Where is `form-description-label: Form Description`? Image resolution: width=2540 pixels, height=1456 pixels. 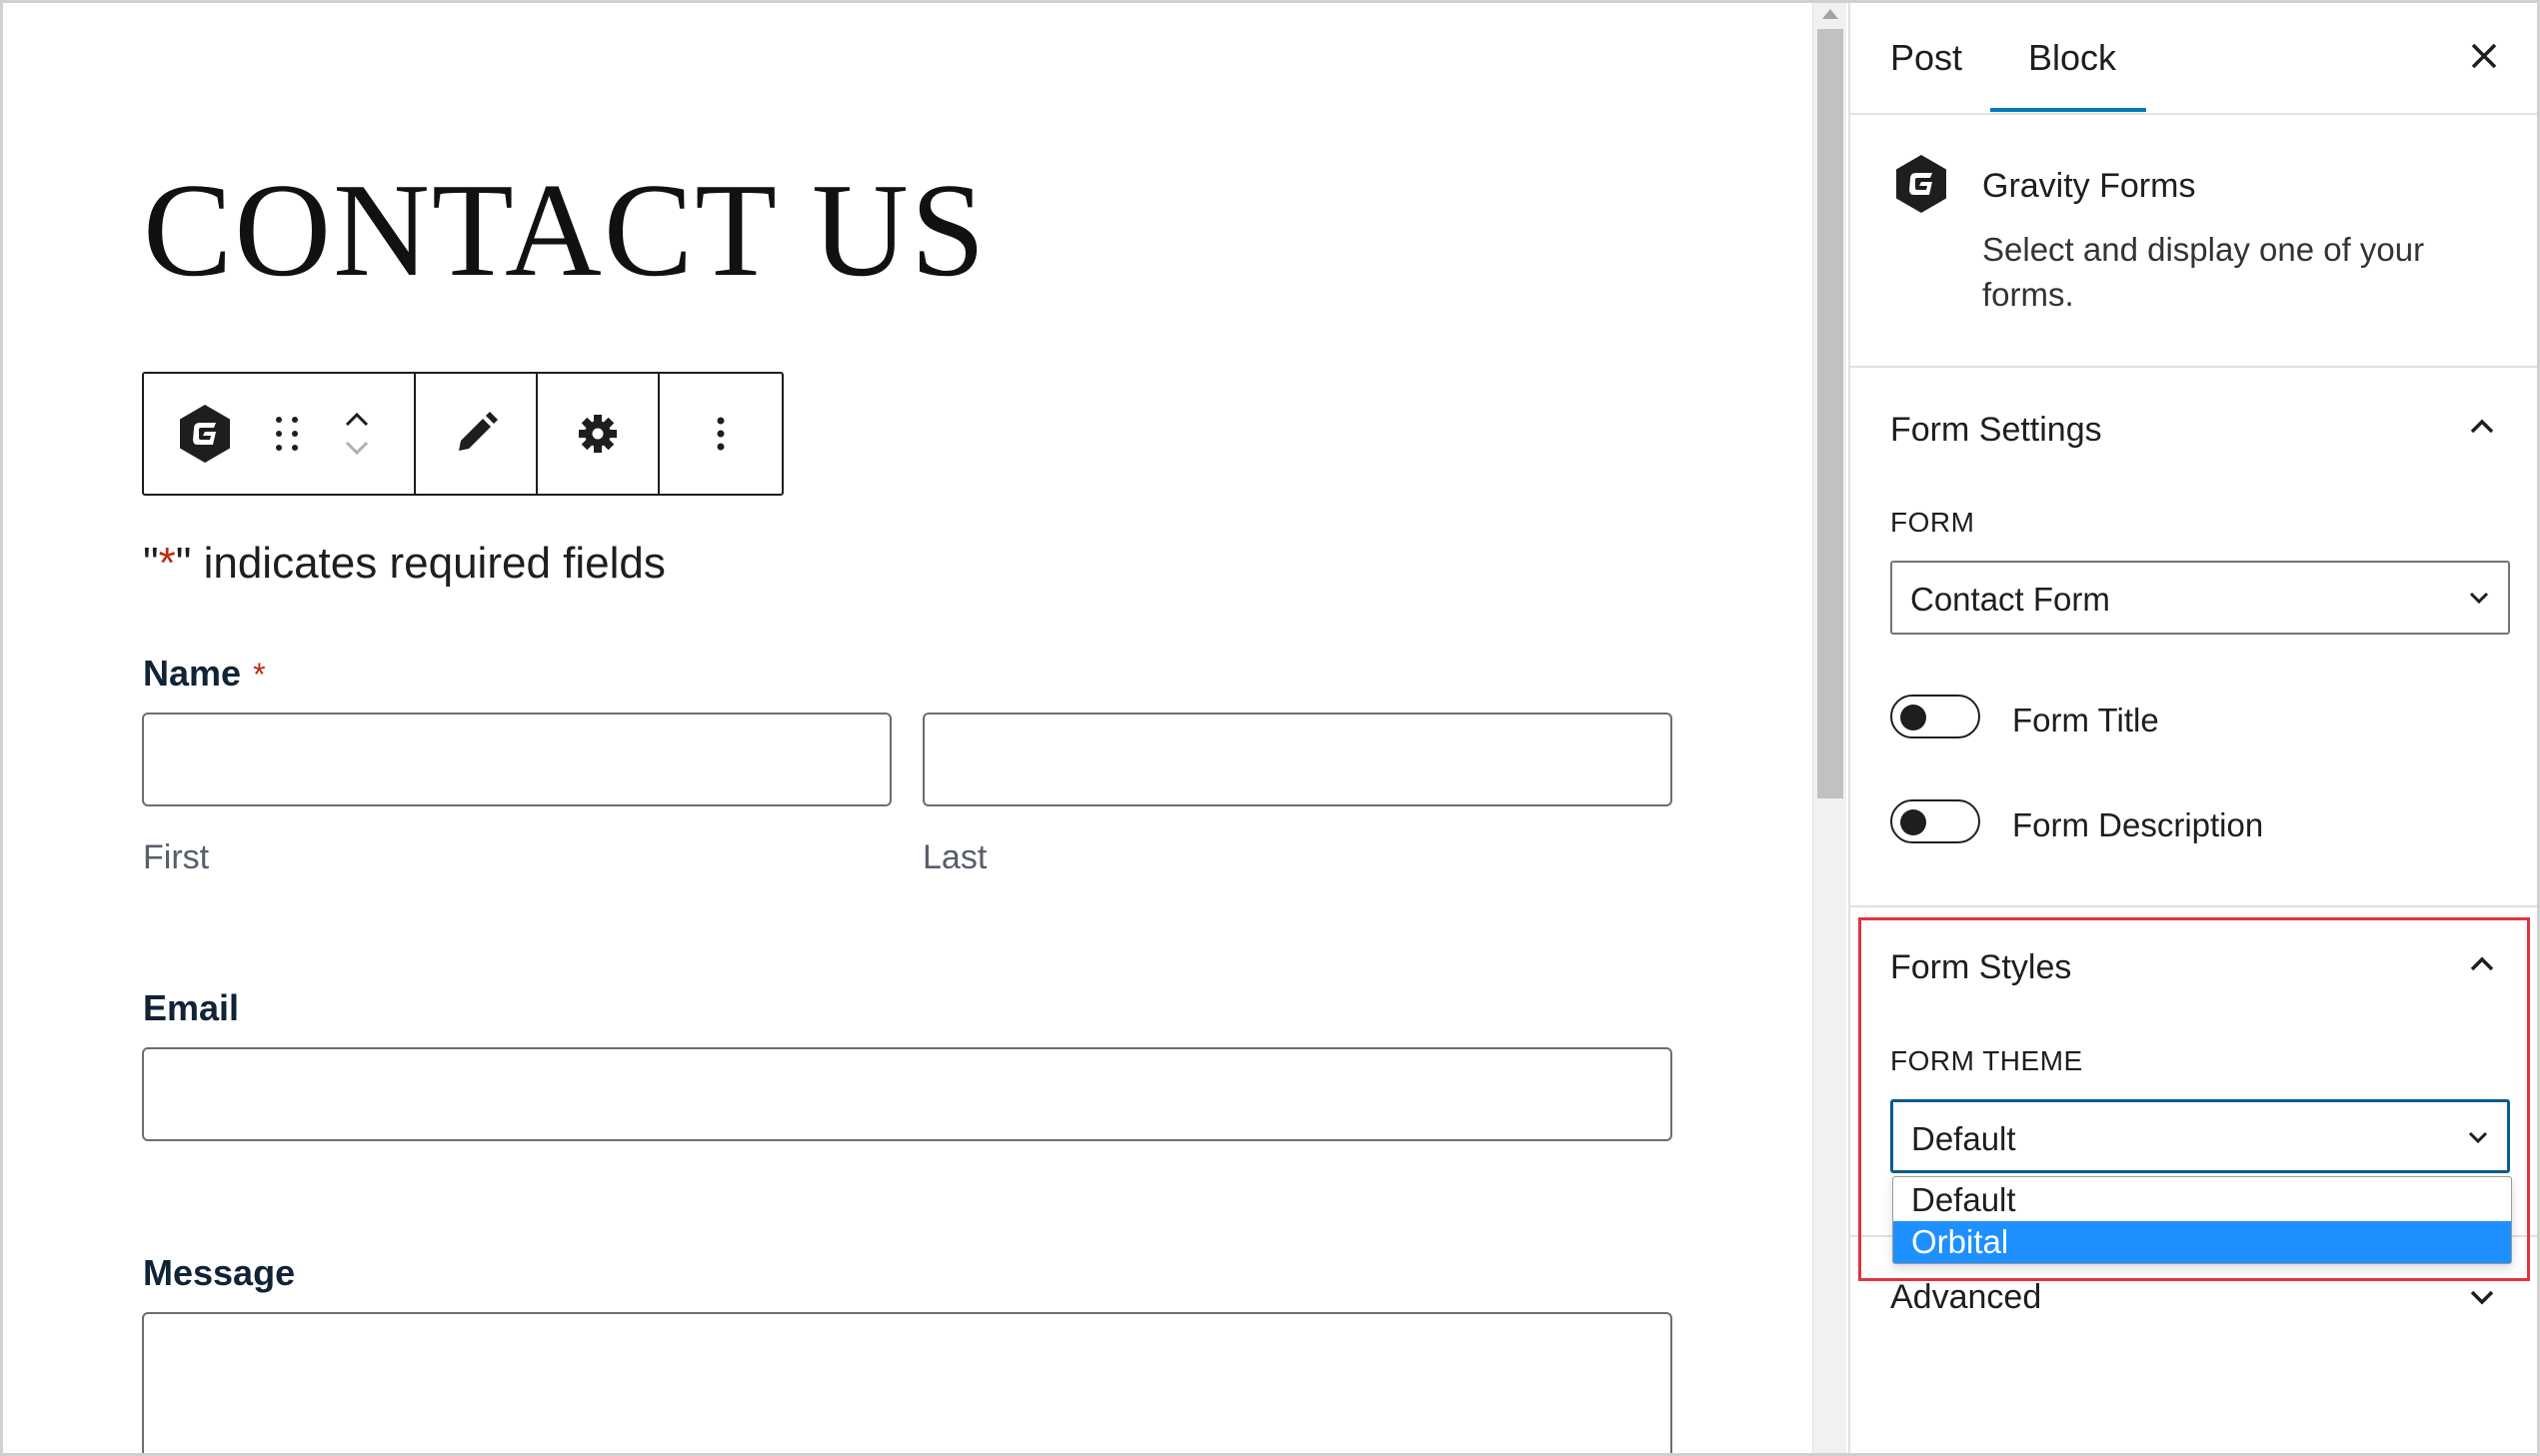 form-description-label: Form Description is located at coordinates (2138, 824).